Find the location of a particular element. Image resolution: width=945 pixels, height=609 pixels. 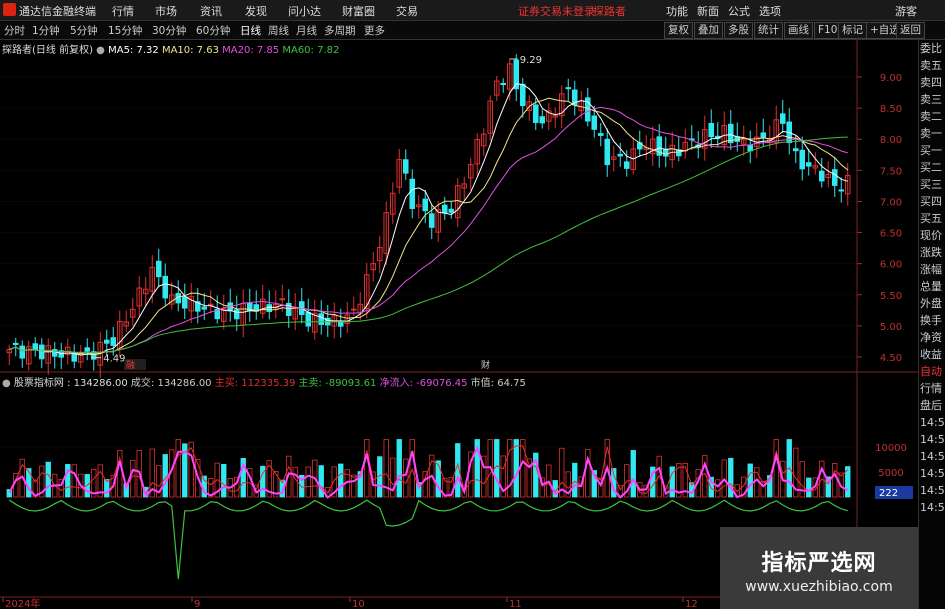

side-panel-item: 外盘 is located at coordinates (932, 303).